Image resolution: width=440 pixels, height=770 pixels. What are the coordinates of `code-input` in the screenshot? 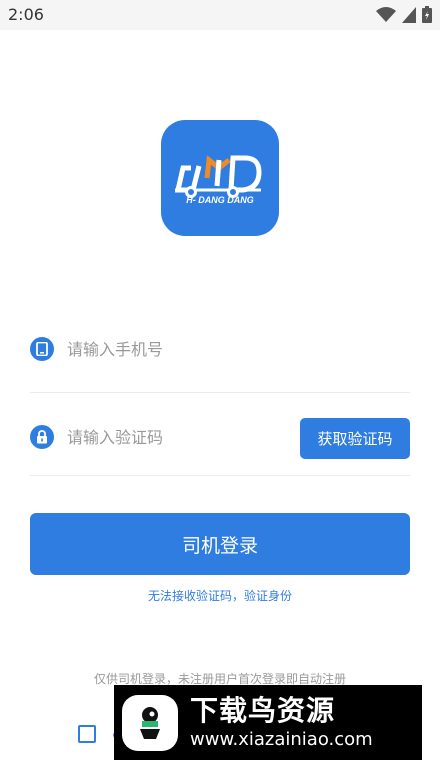 It's located at (187, 437).